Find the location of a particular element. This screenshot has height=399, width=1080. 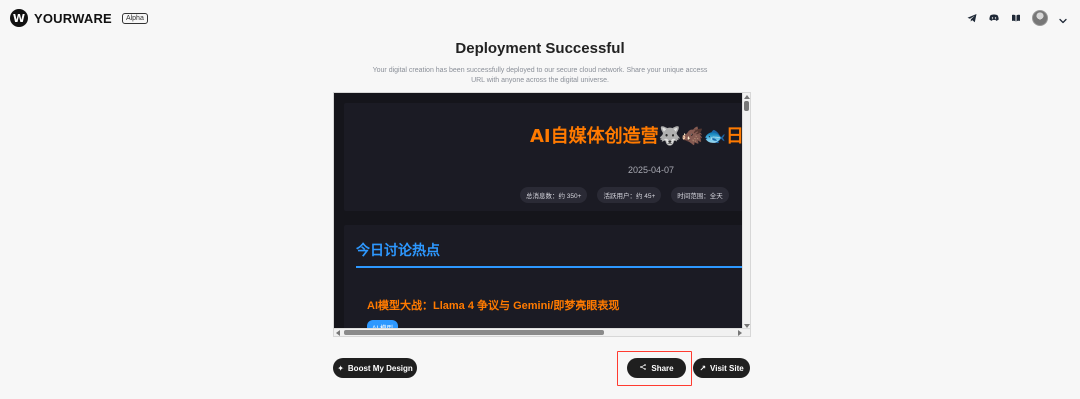

alpha-badge: Alpha is located at coordinates (134, 18).